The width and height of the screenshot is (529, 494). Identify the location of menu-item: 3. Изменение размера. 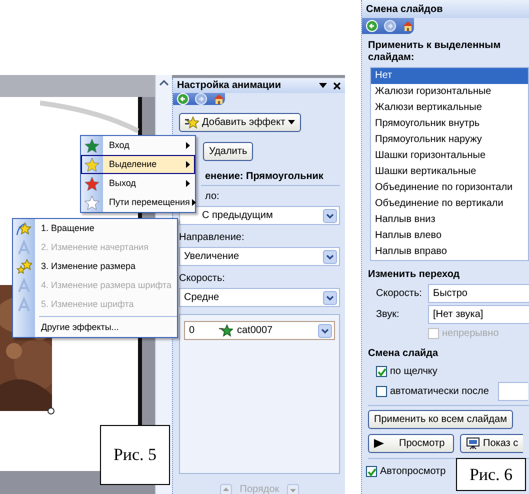
(95, 266).